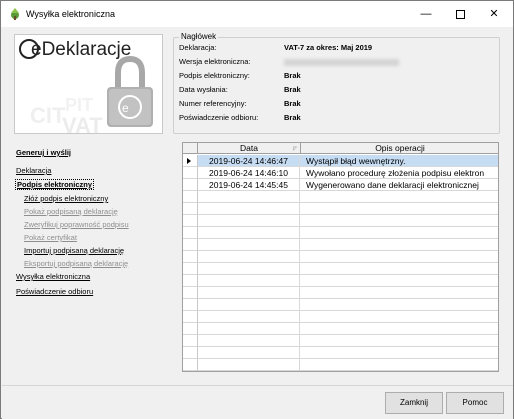 This screenshot has height=419, width=514. Describe the element at coordinates (54, 291) in the screenshot. I see `nav-poswiadczenie-odbioru: Poświadczenie odbioru` at that location.